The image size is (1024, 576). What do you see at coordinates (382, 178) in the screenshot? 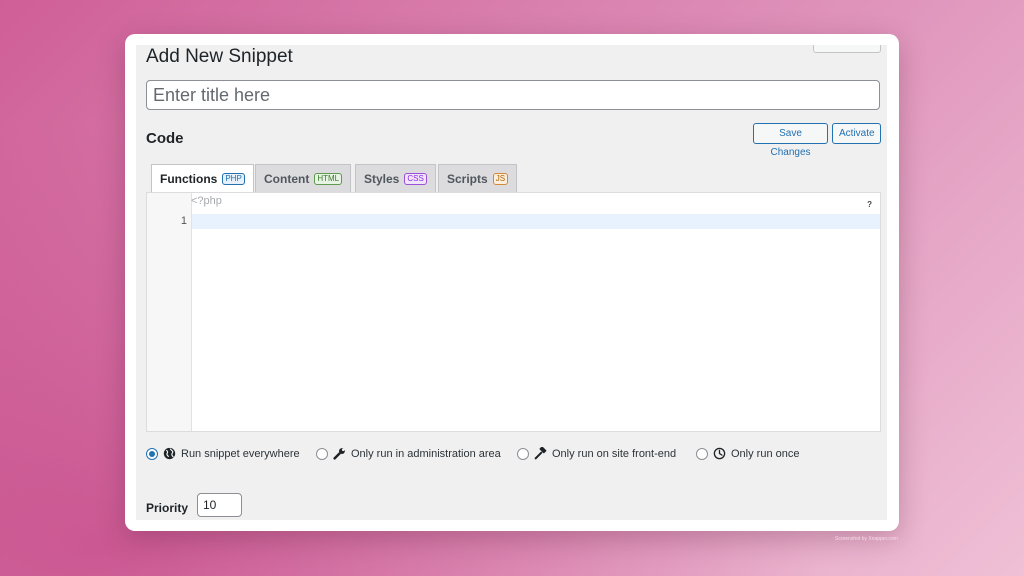
I see `tab-label: Styles` at bounding box center [382, 178].